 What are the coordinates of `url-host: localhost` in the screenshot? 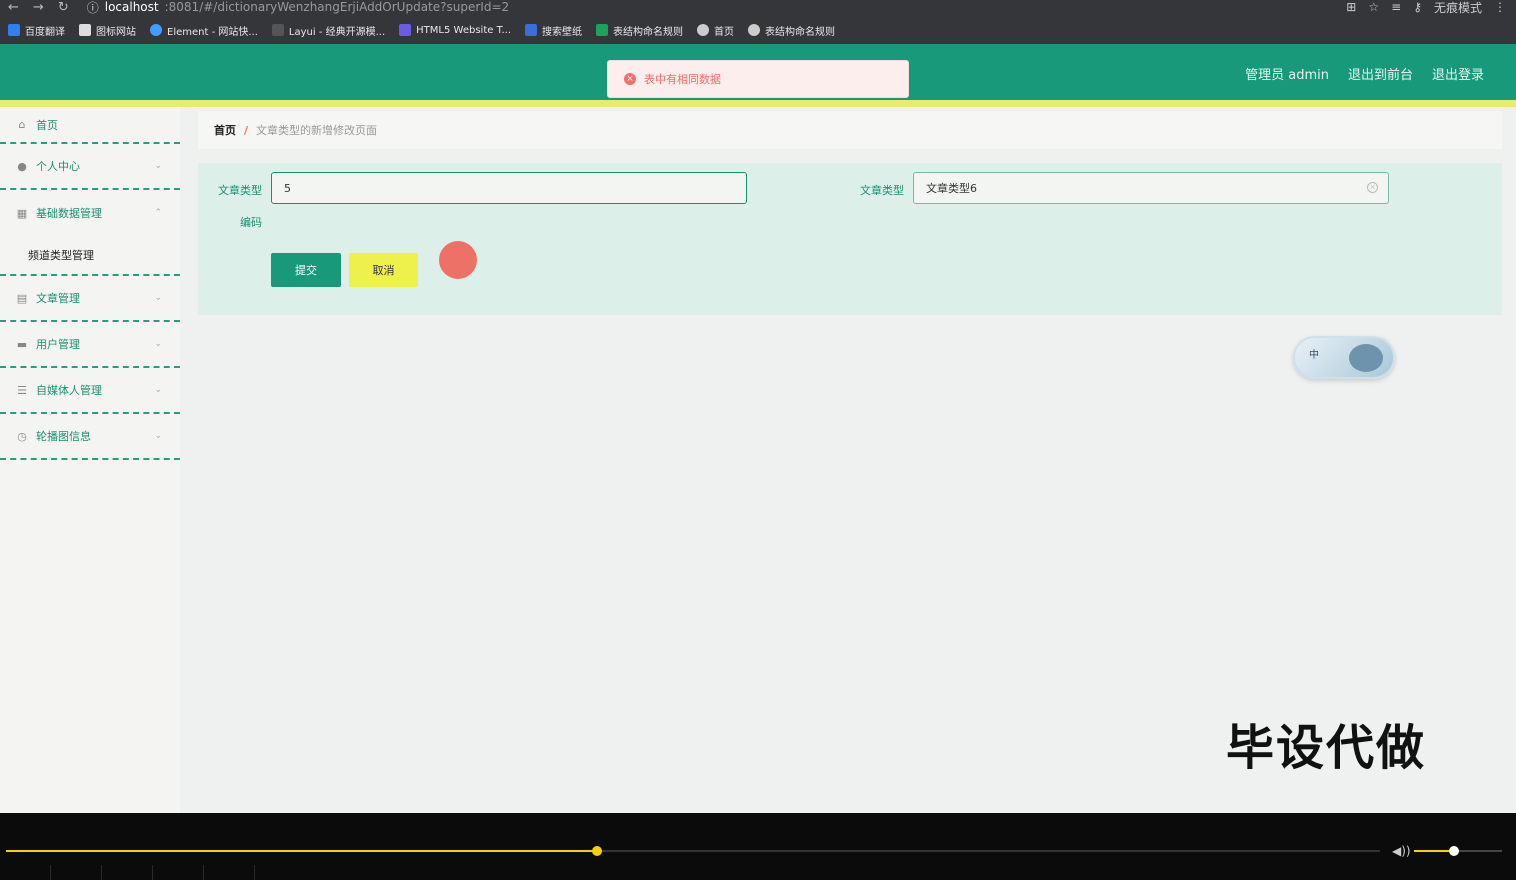 It's located at (131, 7).